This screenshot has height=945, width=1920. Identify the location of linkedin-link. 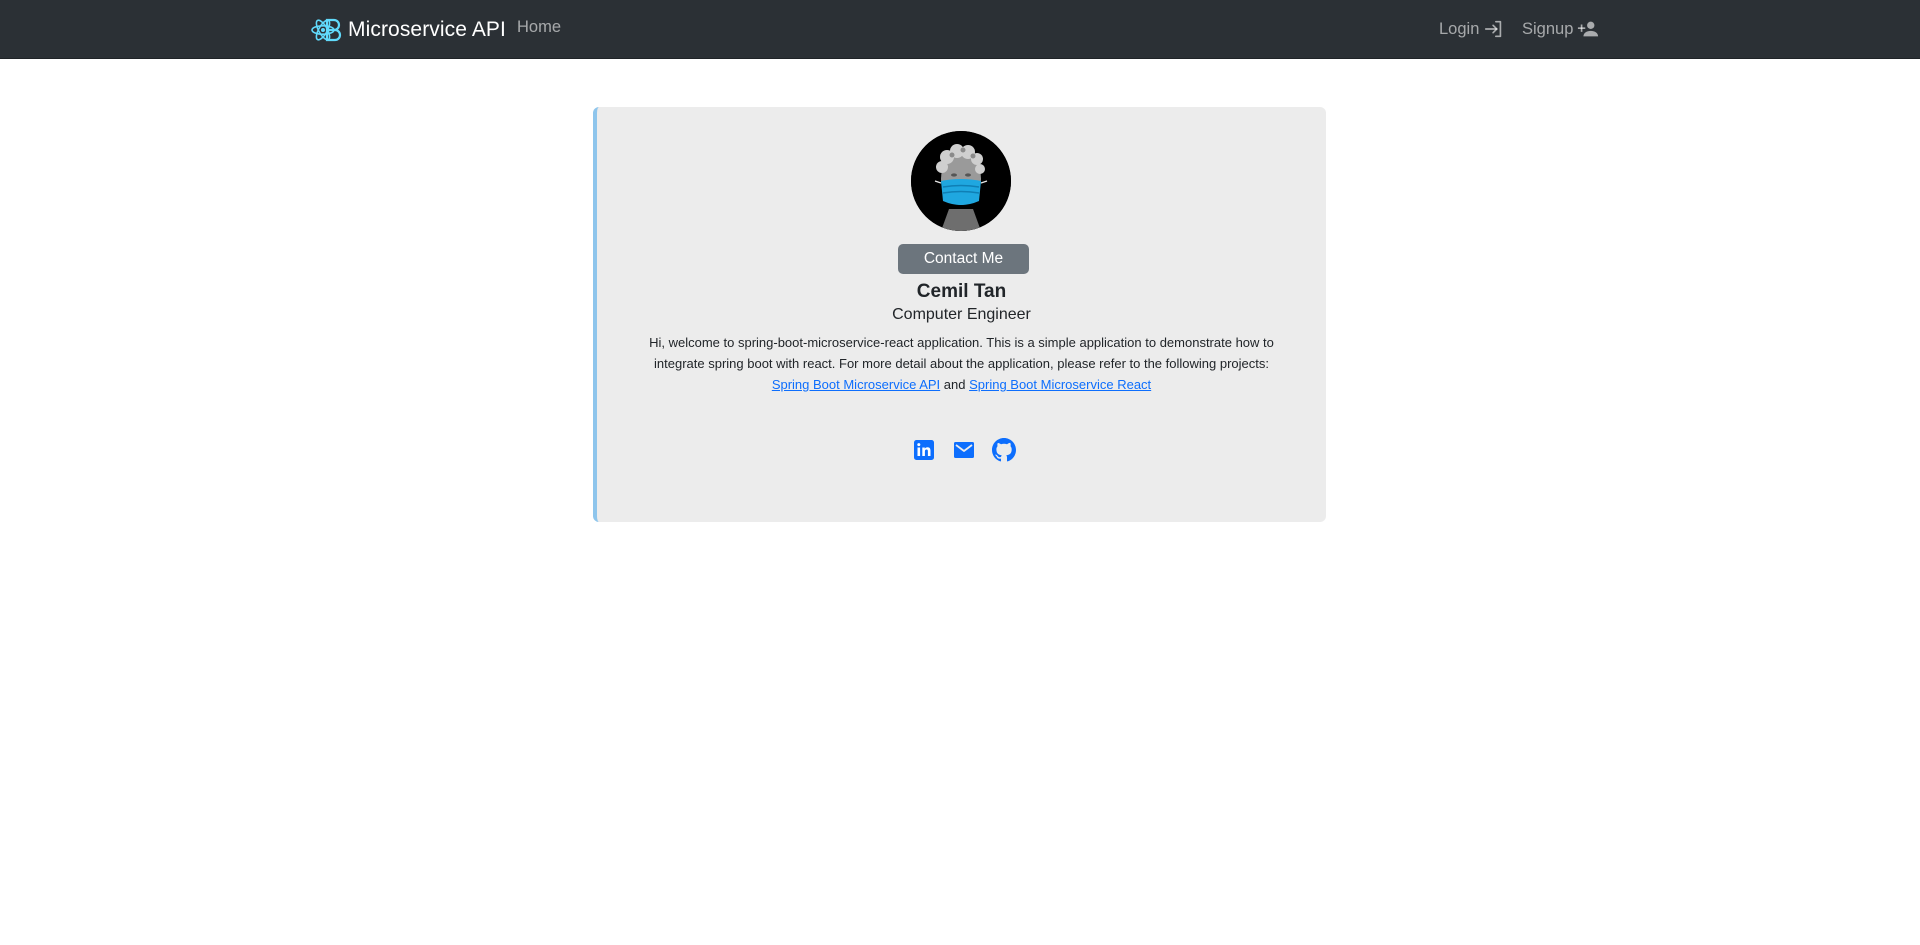
(924, 450).